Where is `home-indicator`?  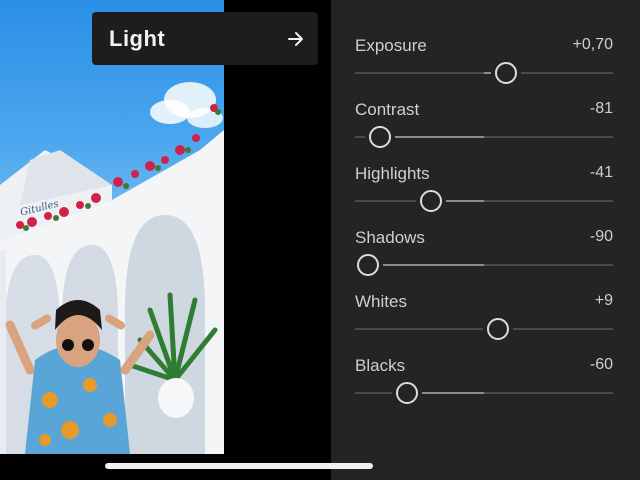
home-indicator is located at coordinates (239, 466).